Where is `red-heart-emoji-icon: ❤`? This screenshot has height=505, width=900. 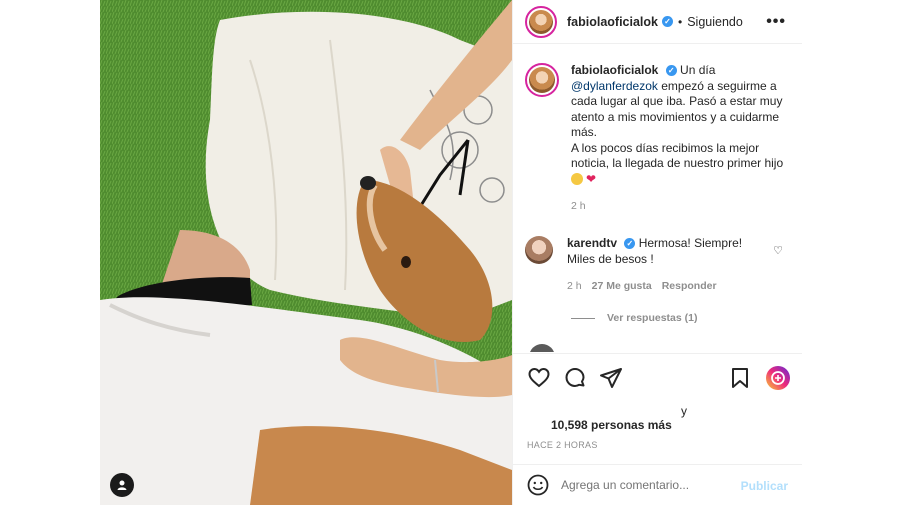 red-heart-emoji-icon: ❤ is located at coordinates (591, 178).